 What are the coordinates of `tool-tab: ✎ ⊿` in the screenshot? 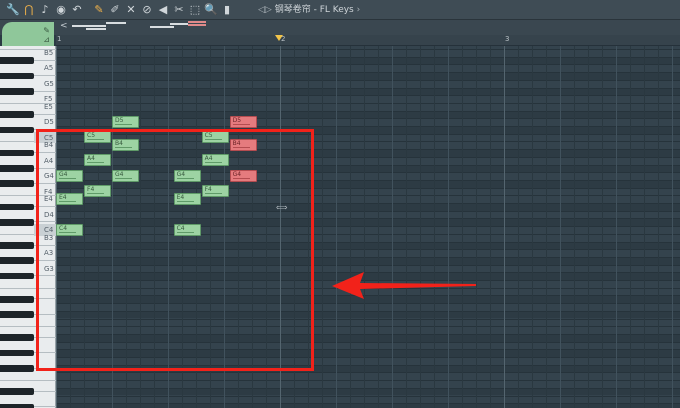 It's located at (28, 34).